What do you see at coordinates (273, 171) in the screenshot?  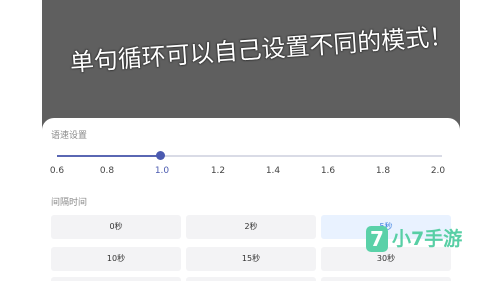 I see `speed-tick-1-4: 1.4` at bounding box center [273, 171].